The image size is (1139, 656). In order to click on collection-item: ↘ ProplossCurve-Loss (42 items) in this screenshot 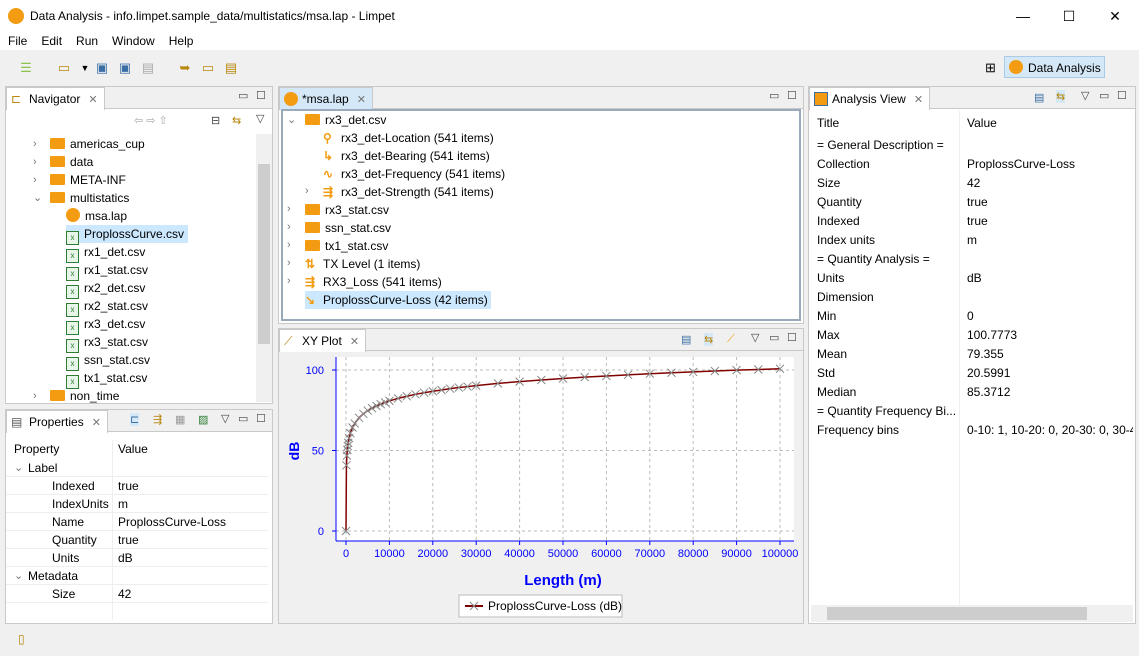, I will do `click(398, 300)`.